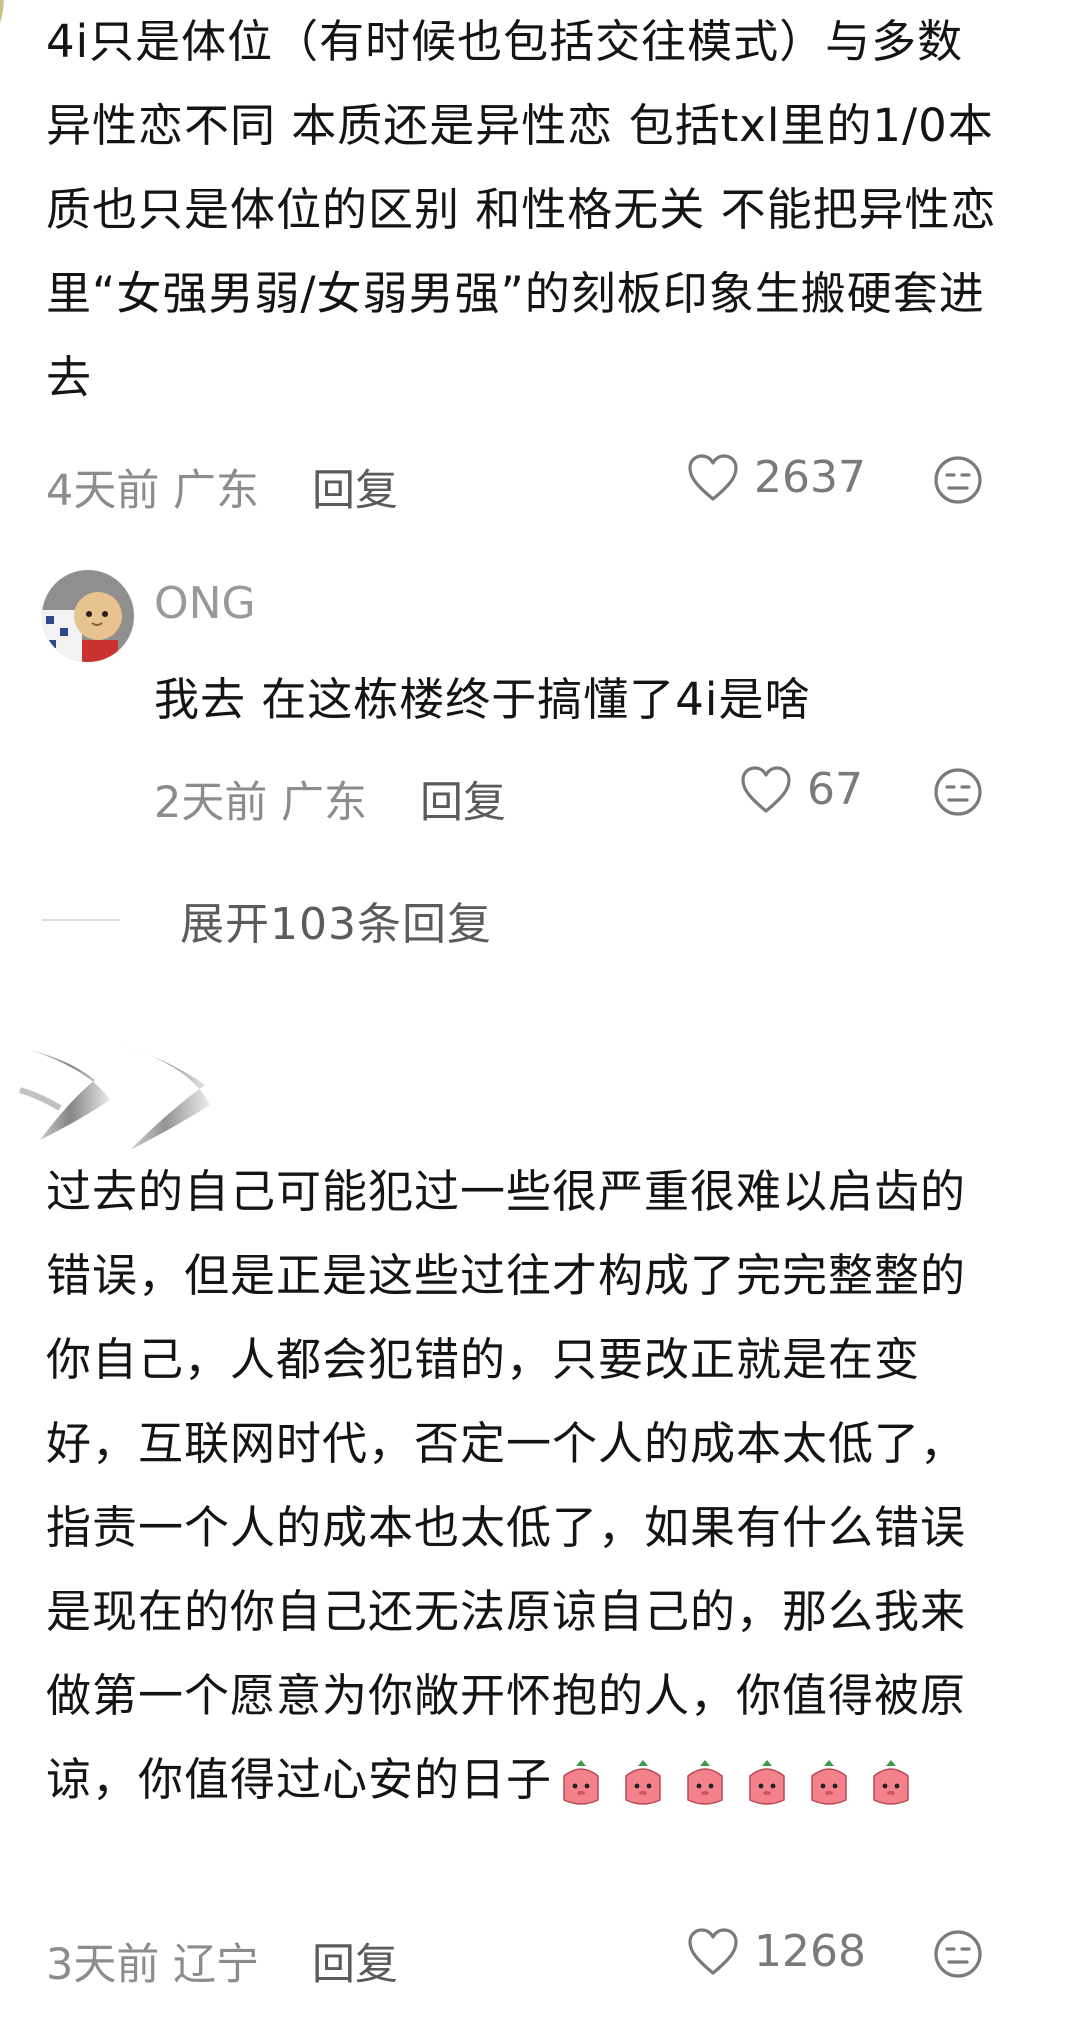  Describe the element at coordinates (736, 1783) in the screenshot. I see `sticker-row` at that location.